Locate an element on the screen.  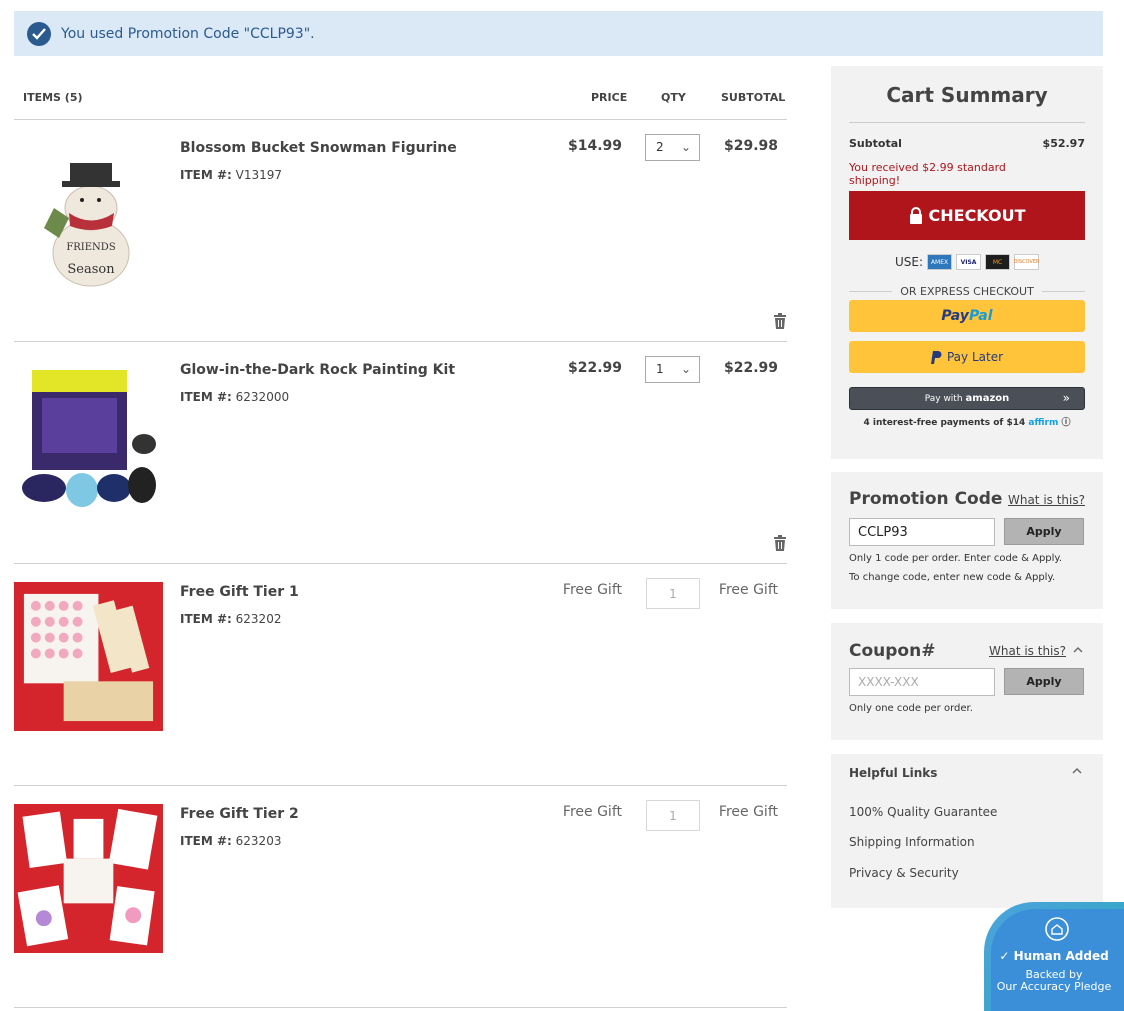
subtotal-label: Subtotal is located at coordinates (875, 143).